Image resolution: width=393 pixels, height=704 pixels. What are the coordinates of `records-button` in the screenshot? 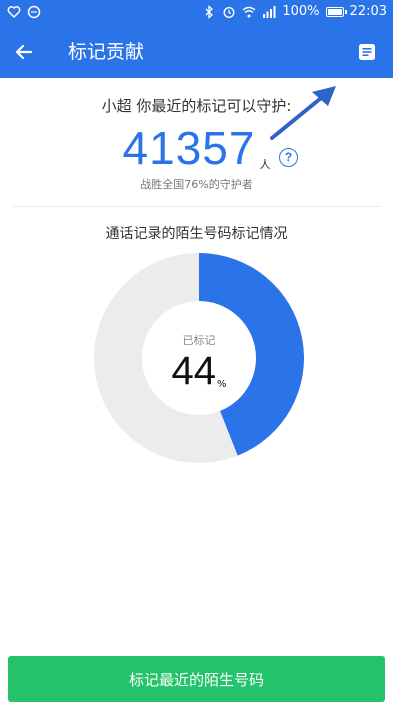 It's located at (367, 52).